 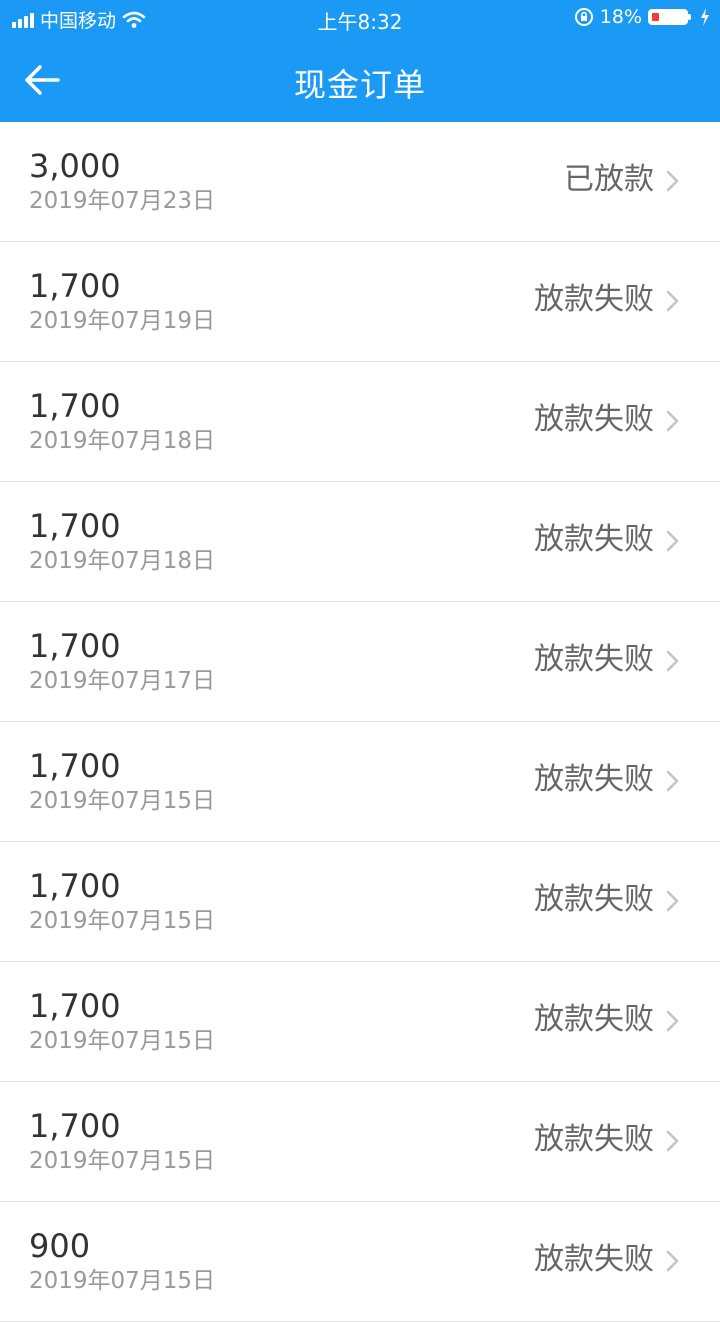 I want to click on page-title: 现金订单, so click(x=359, y=85).